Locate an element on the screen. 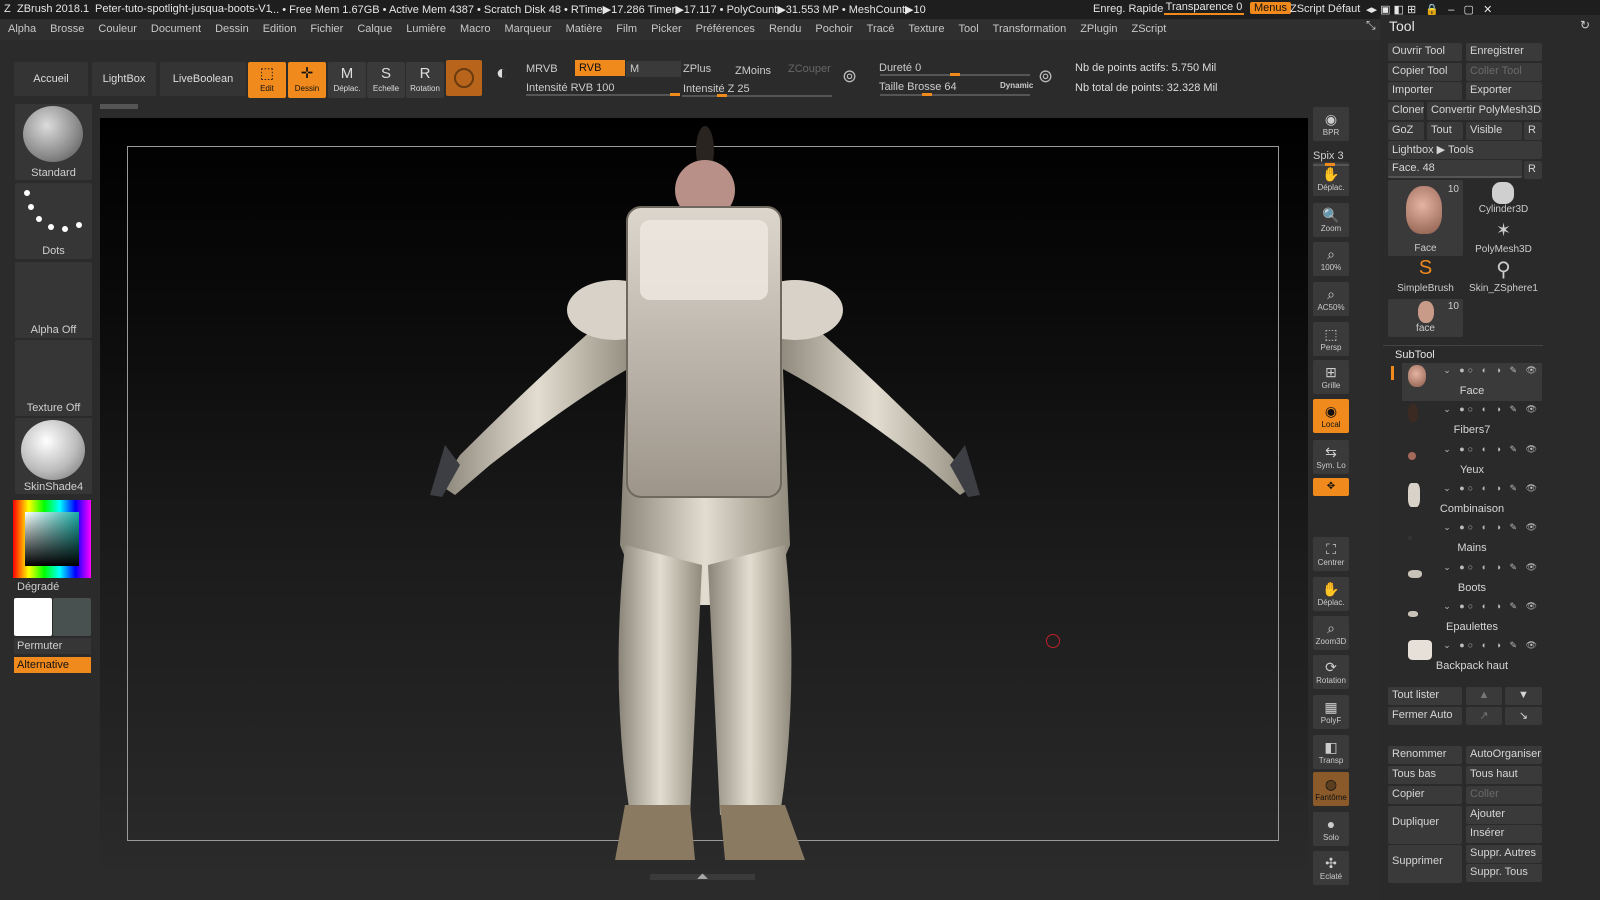  color-picker is located at coordinates (52, 539).